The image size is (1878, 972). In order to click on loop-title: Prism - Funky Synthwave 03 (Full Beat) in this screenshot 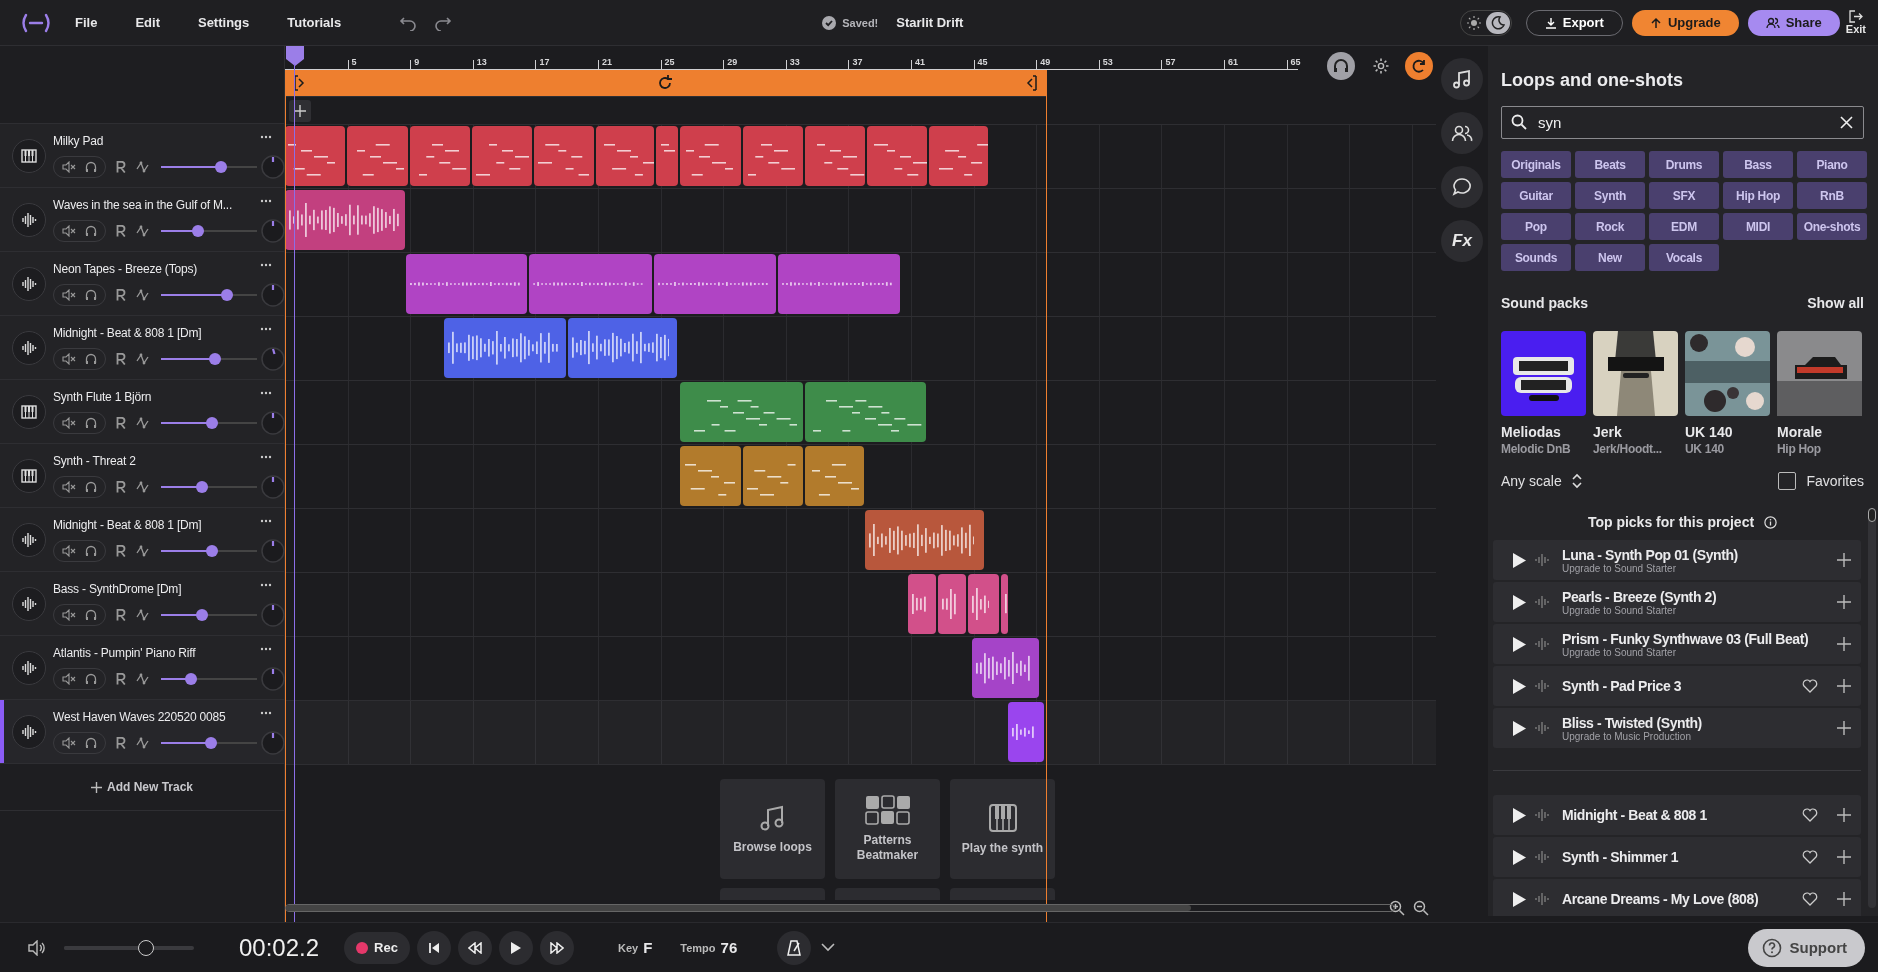, I will do `click(1686, 638)`.